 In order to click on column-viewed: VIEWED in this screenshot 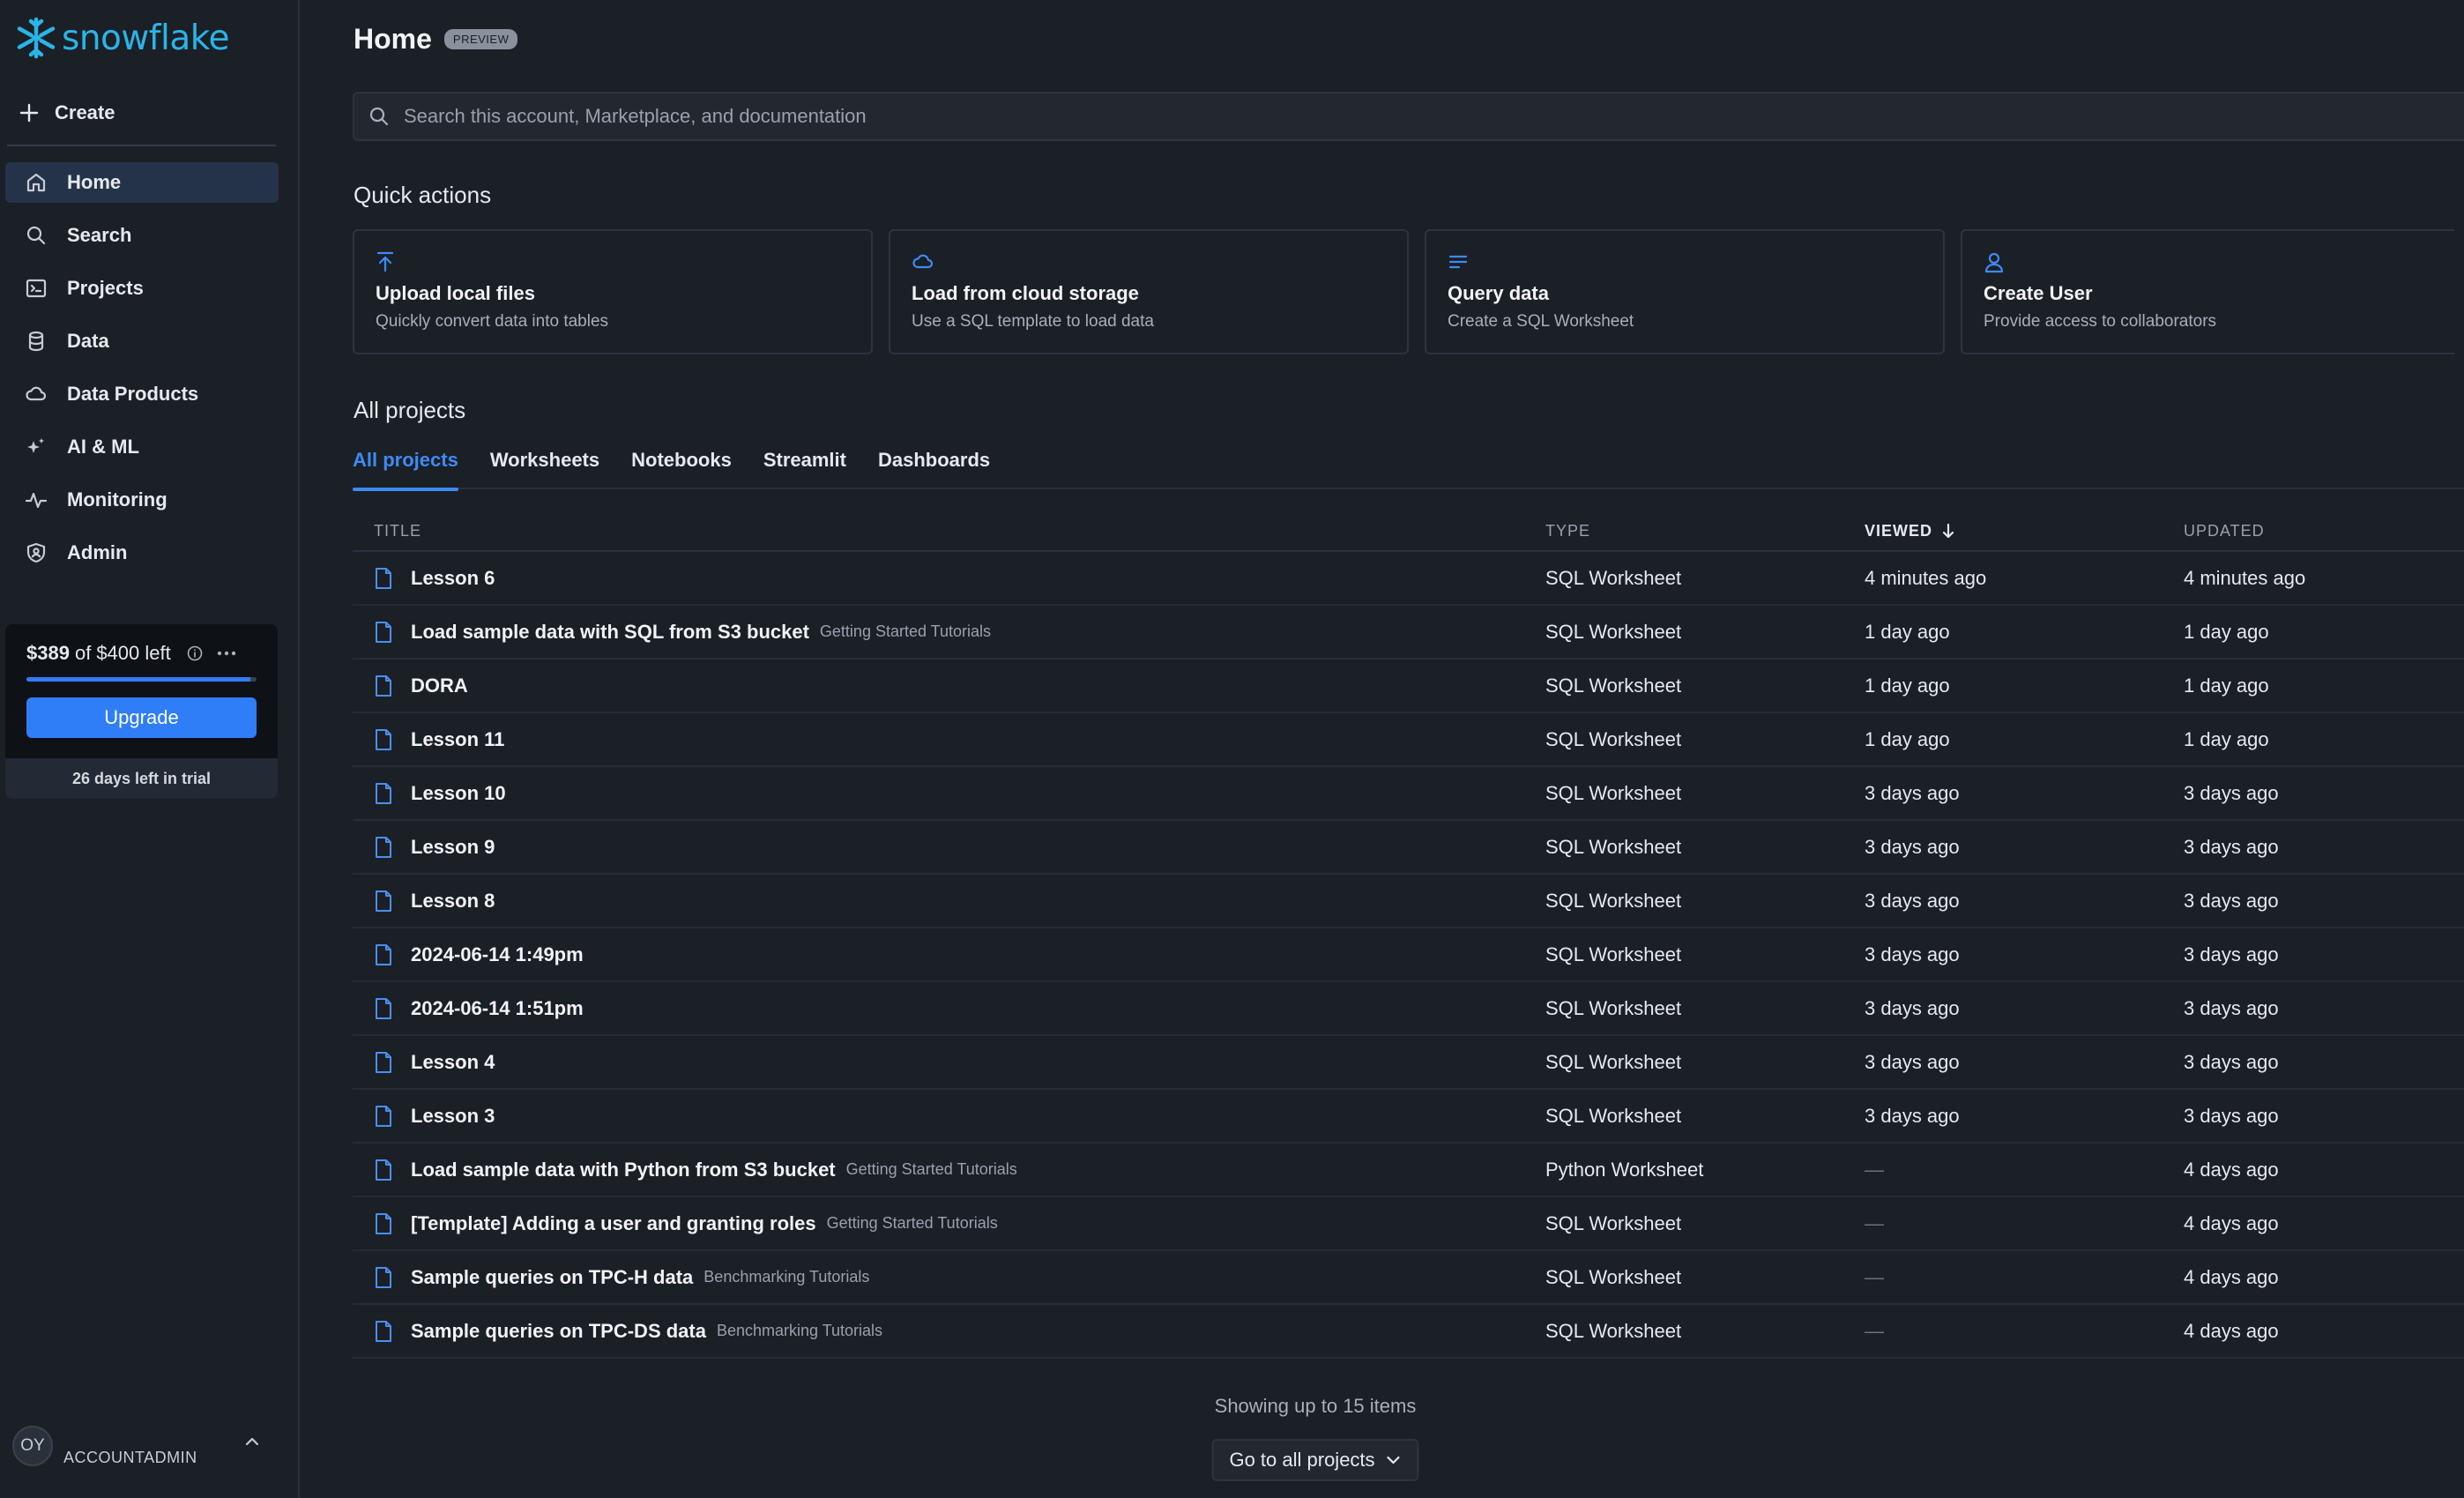, I will do `click(2024, 531)`.